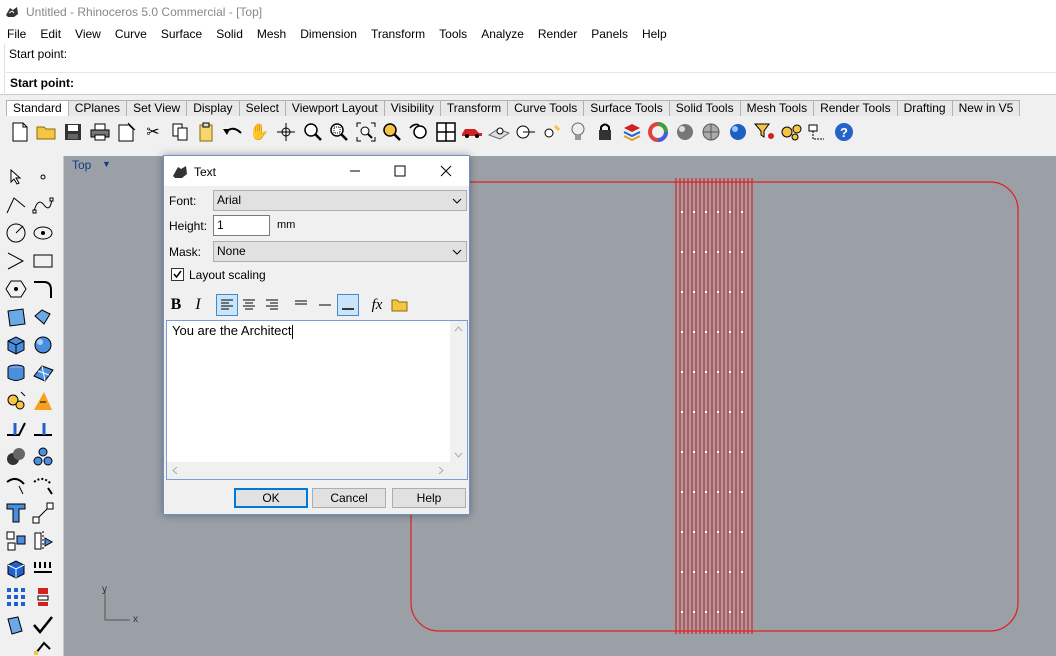 The image size is (1056, 656). What do you see at coordinates (43, 345) in the screenshot?
I see `sphere-solid-icon` at bounding box center [43, 345].